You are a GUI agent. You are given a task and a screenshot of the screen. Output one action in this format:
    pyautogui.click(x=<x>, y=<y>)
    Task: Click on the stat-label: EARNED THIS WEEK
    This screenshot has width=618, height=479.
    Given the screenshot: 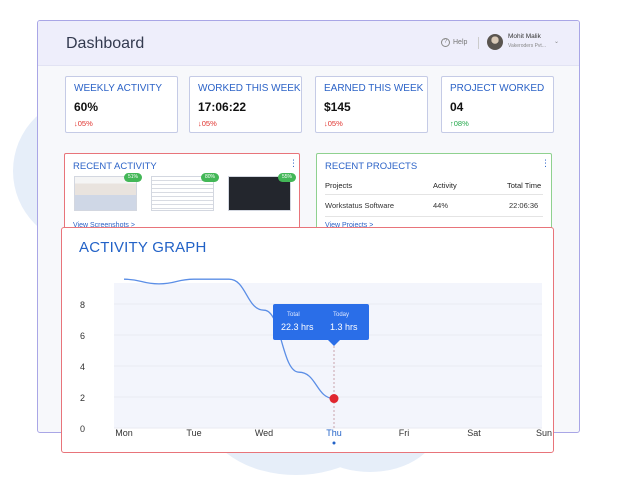 What is the action you would take?
    pyautogui.click(x=374, y=88)
    